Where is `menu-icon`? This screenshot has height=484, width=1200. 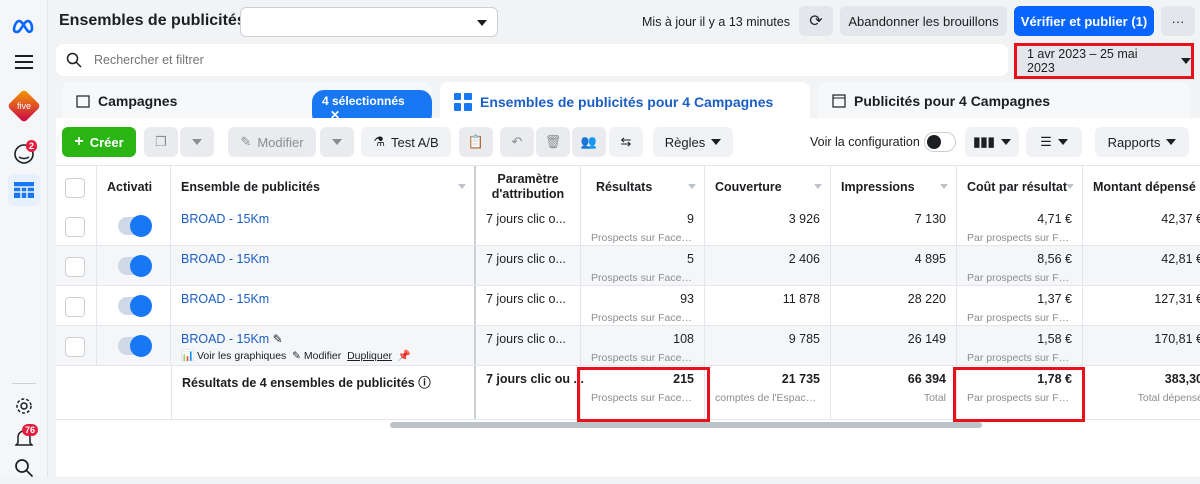
menu-icon is located at coordinates (24, 62).